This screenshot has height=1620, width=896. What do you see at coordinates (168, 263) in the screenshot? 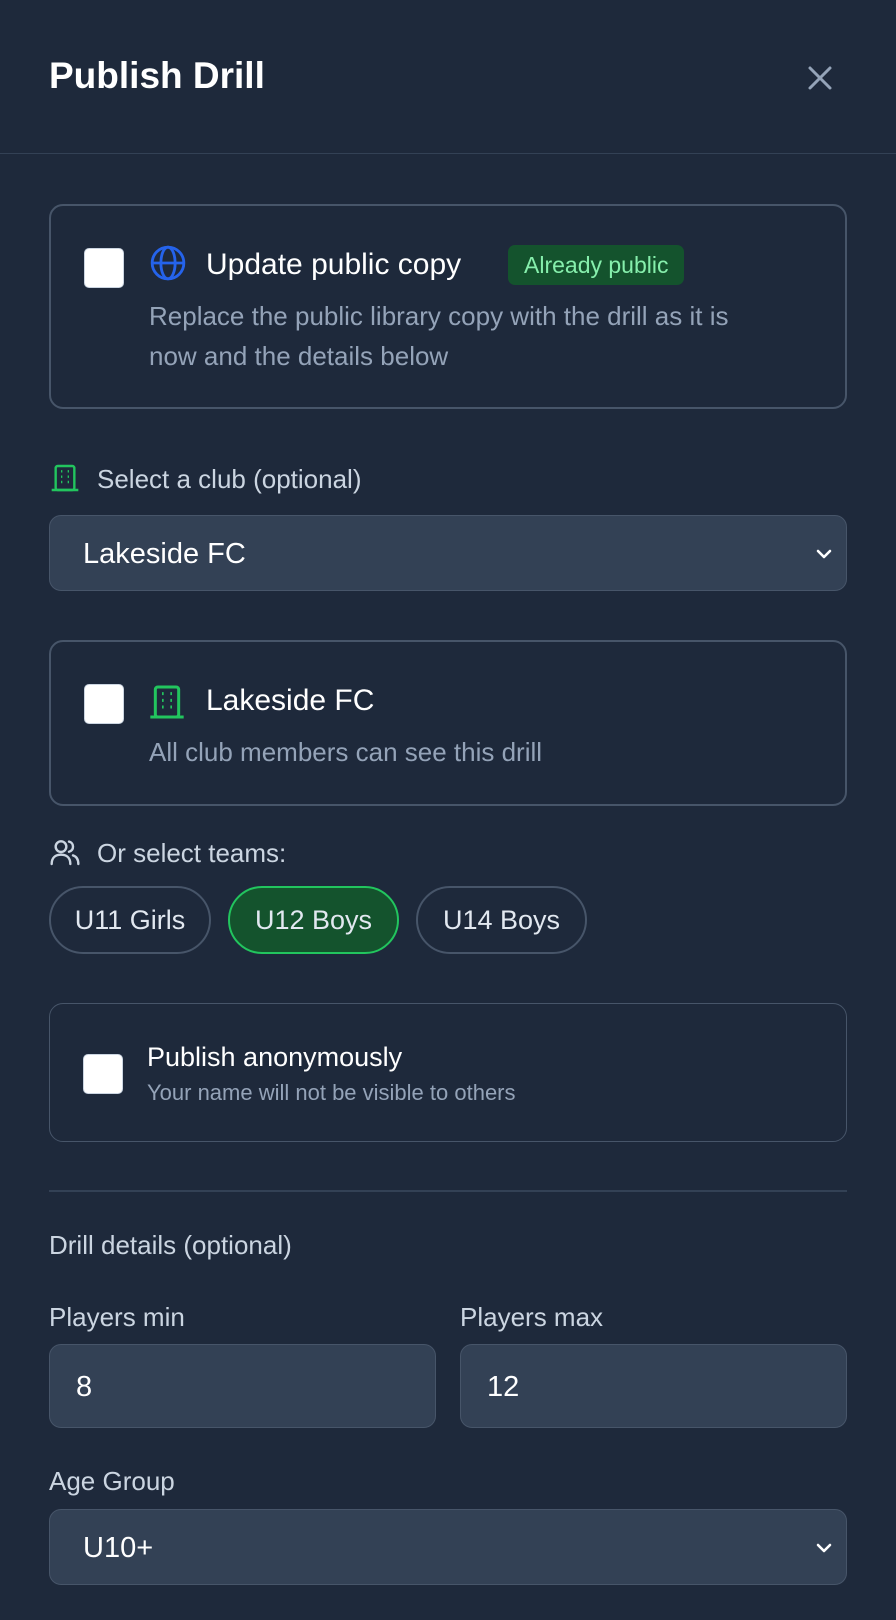
I see `globe-icon` at bounding box center [168, 263].